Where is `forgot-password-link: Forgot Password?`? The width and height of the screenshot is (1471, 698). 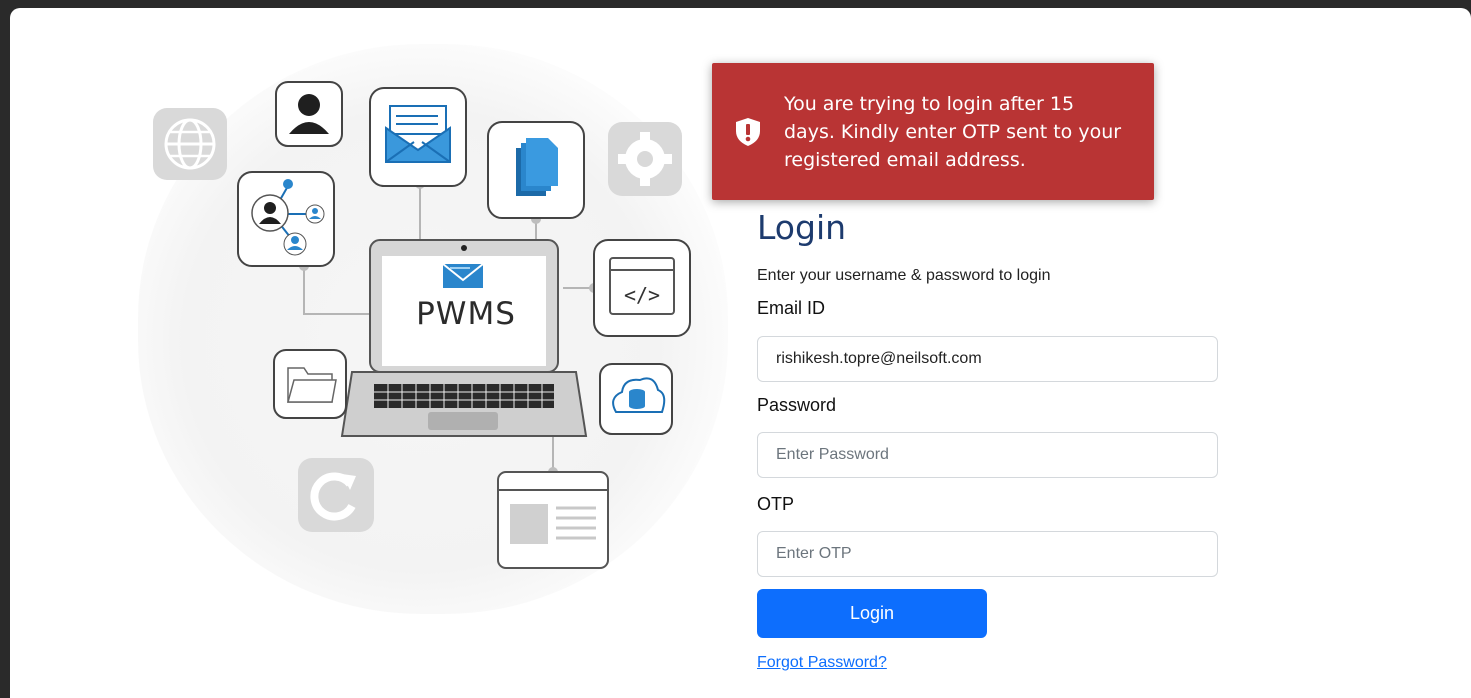 forgot-password-link: Forgot Password? is located at coordinates (822, 663).